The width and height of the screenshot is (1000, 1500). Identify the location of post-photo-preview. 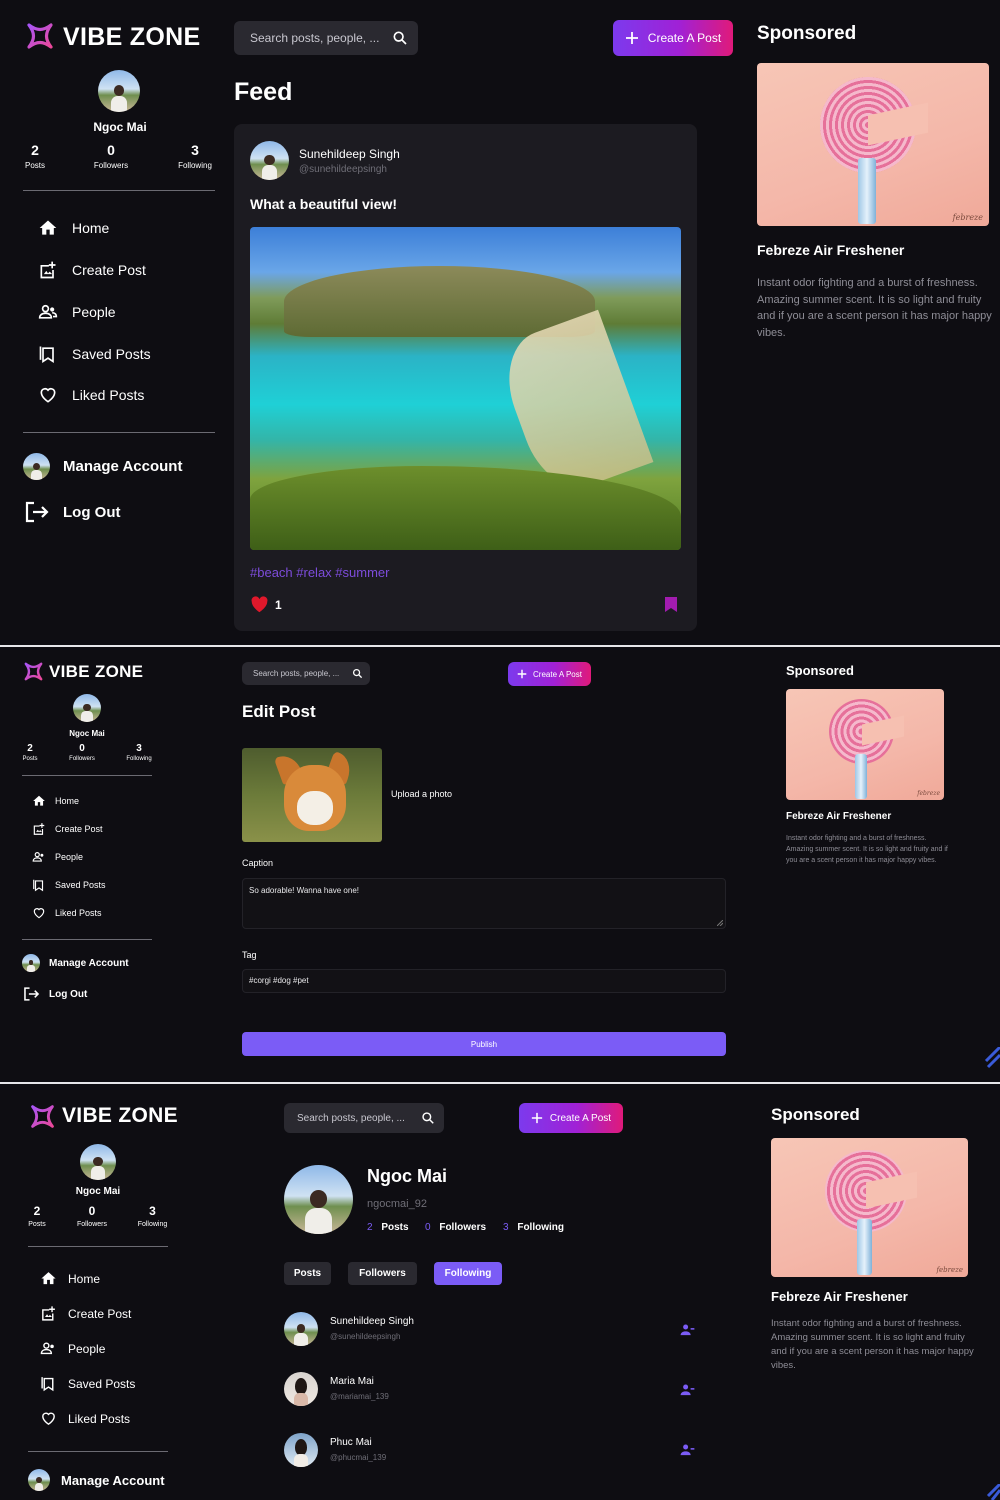
(312, 795).